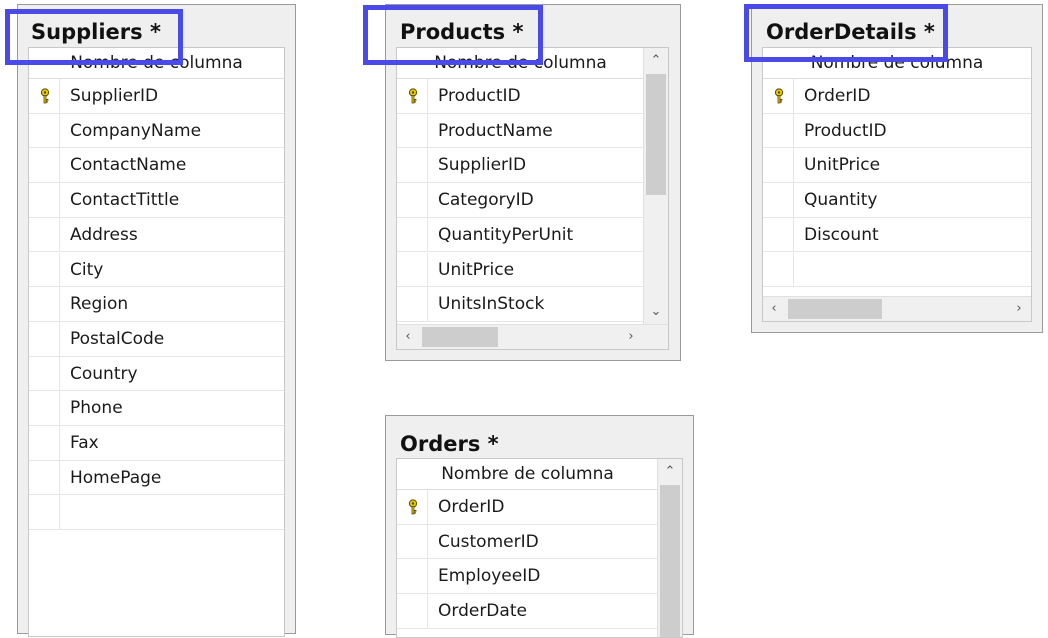 The height and width of the screenshot is (638, 1048). Describe the element at coordinates (897, 235) in the screenshot. I see `table-row: Discount` at that location.